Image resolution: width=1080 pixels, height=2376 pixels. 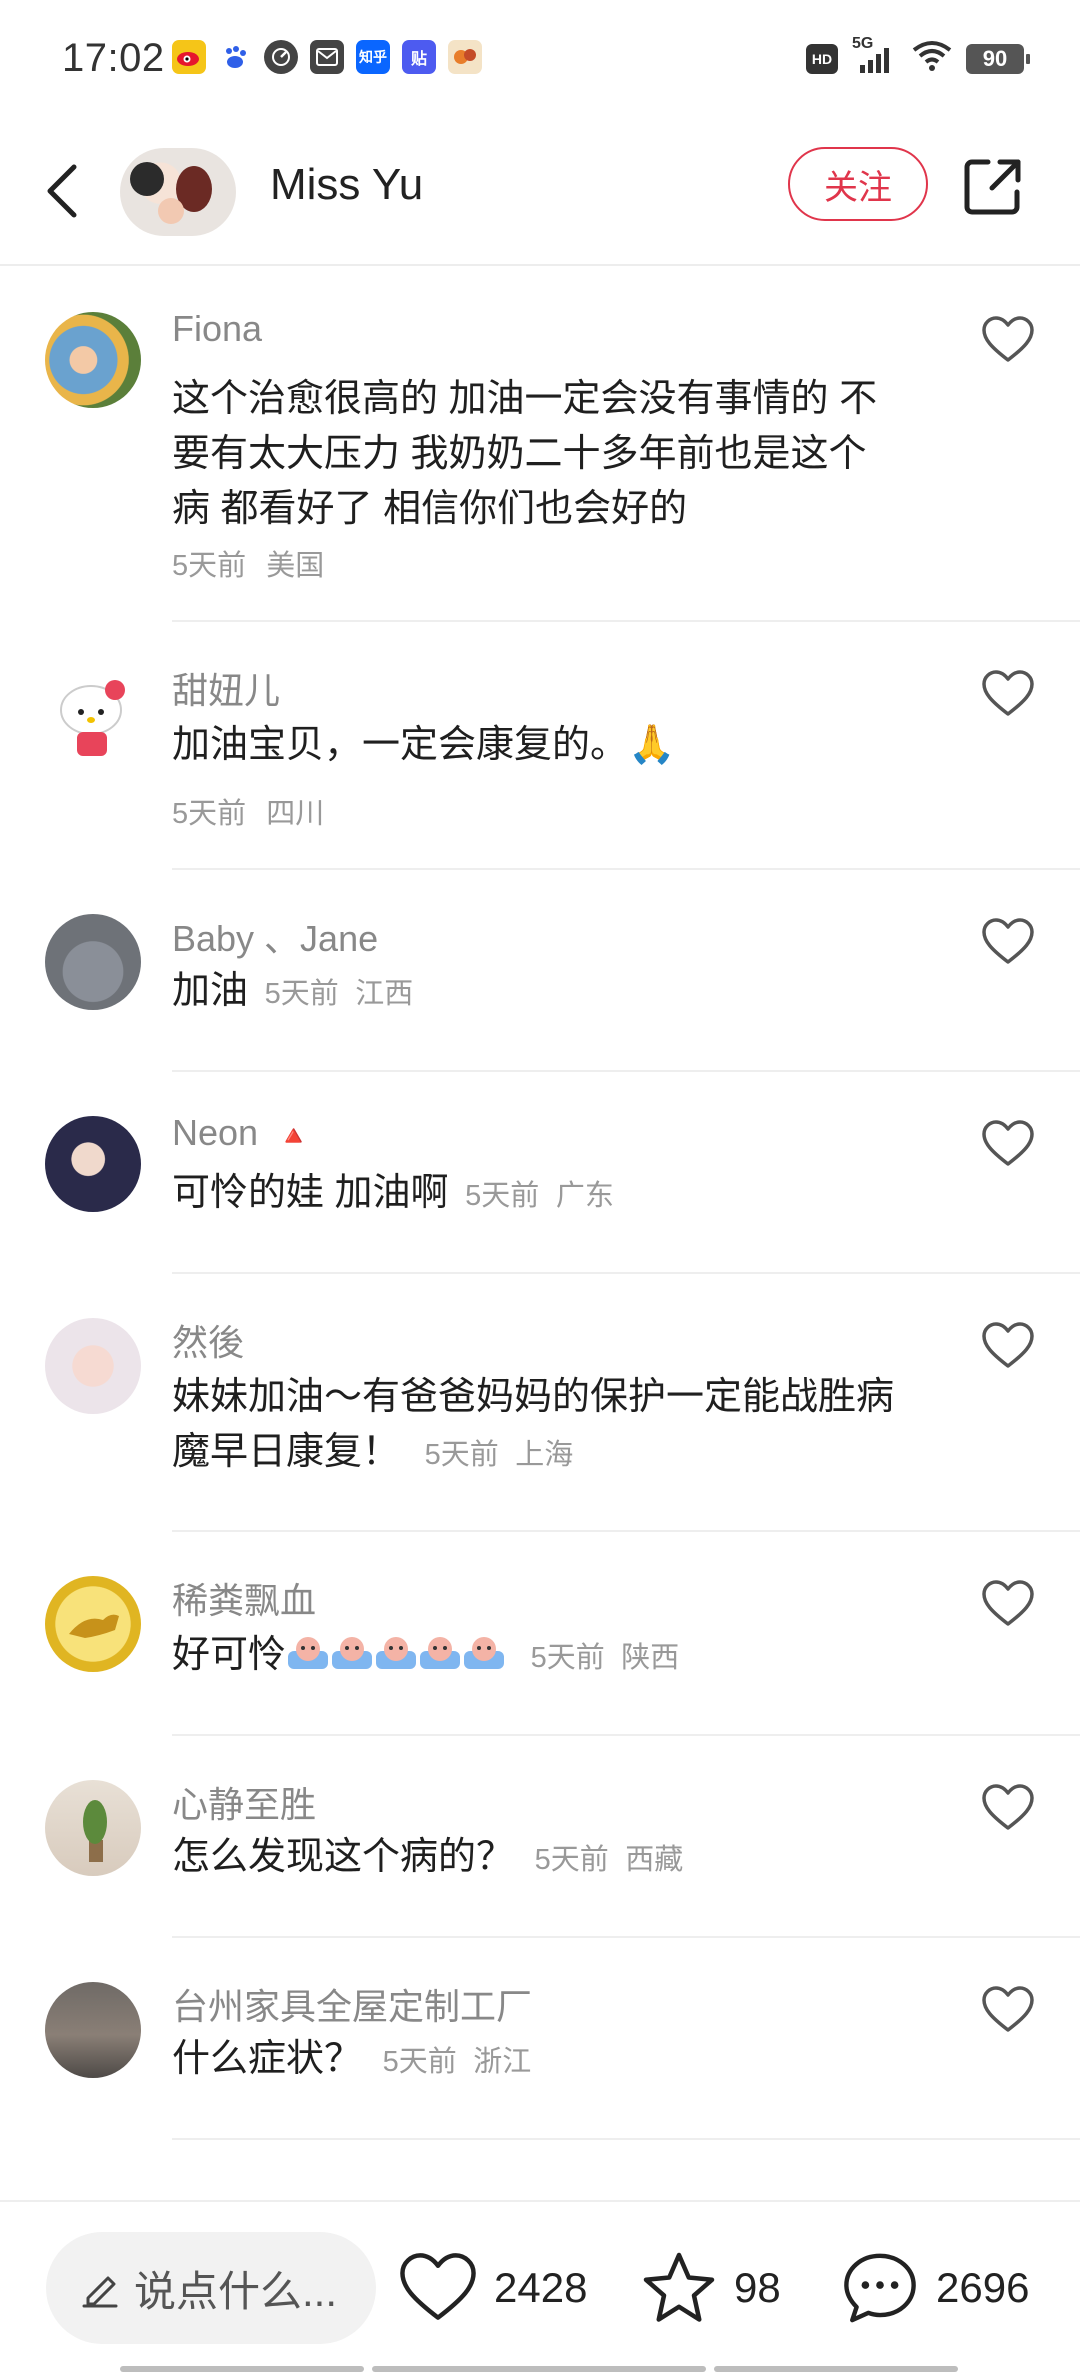 I want to click on comment-location: 江西, so click(x=384, y=994).